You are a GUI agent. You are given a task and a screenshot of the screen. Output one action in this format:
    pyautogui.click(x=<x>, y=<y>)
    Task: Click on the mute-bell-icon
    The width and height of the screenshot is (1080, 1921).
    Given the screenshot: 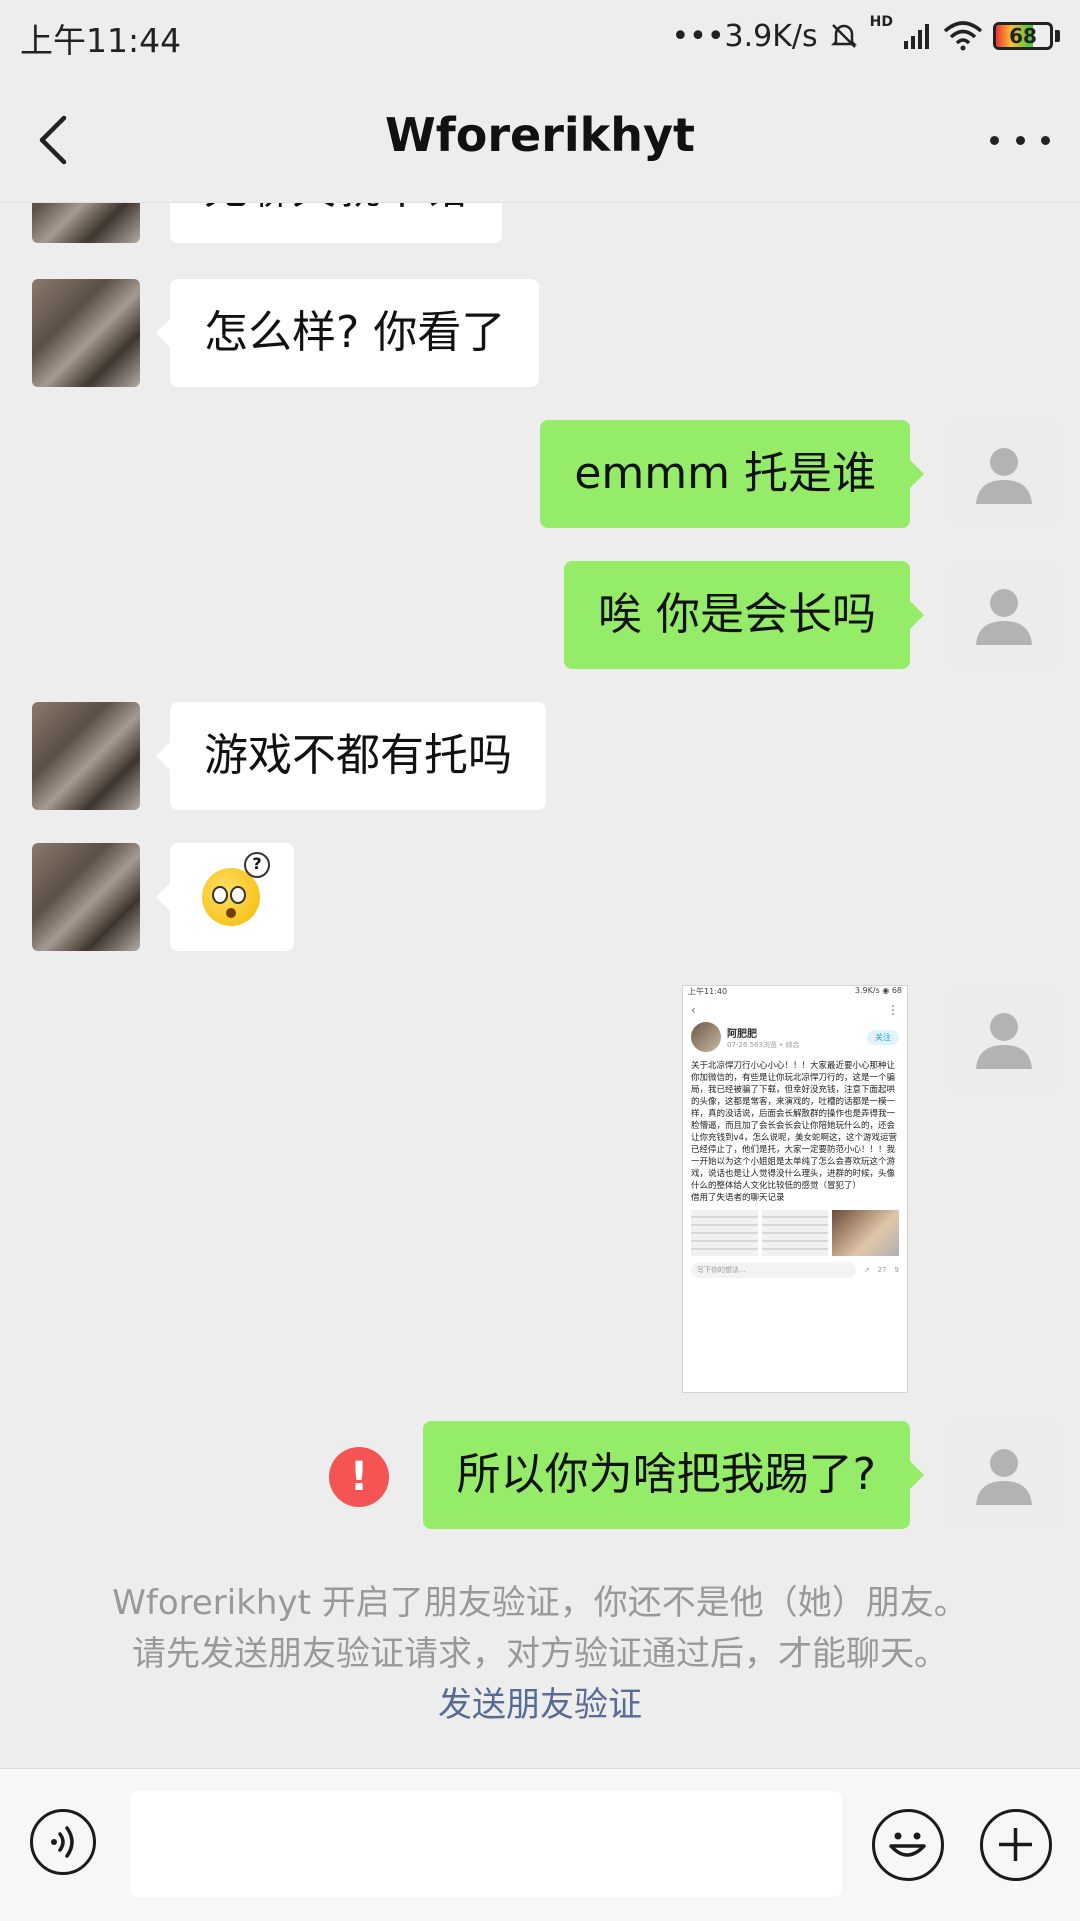 What is the action you would take?
    pyautogui.click(x=843, y=36)
    